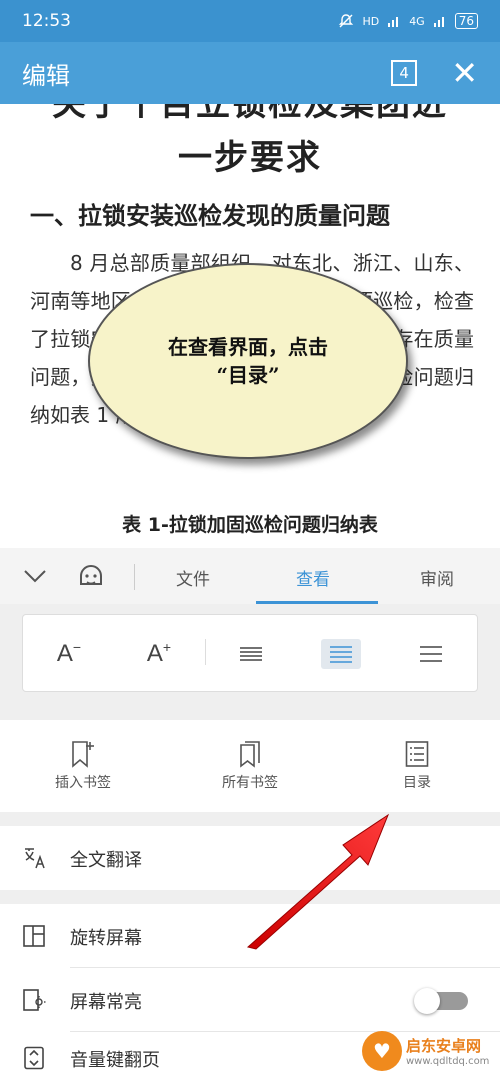 The image size is (500, 1084). Describe the element at coordinates (193, 577) in the screenshot. I see `tab-file: 文件` at that location.